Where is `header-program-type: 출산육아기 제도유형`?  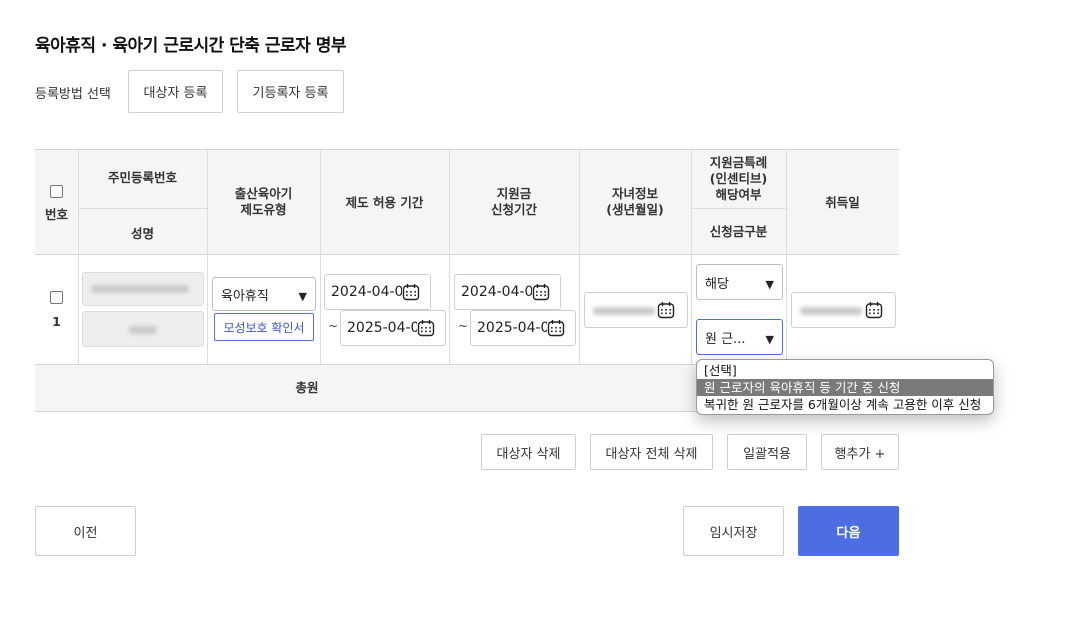 header-program-type: 출산육아기 제도유형 is located at coordinates (263, 202).